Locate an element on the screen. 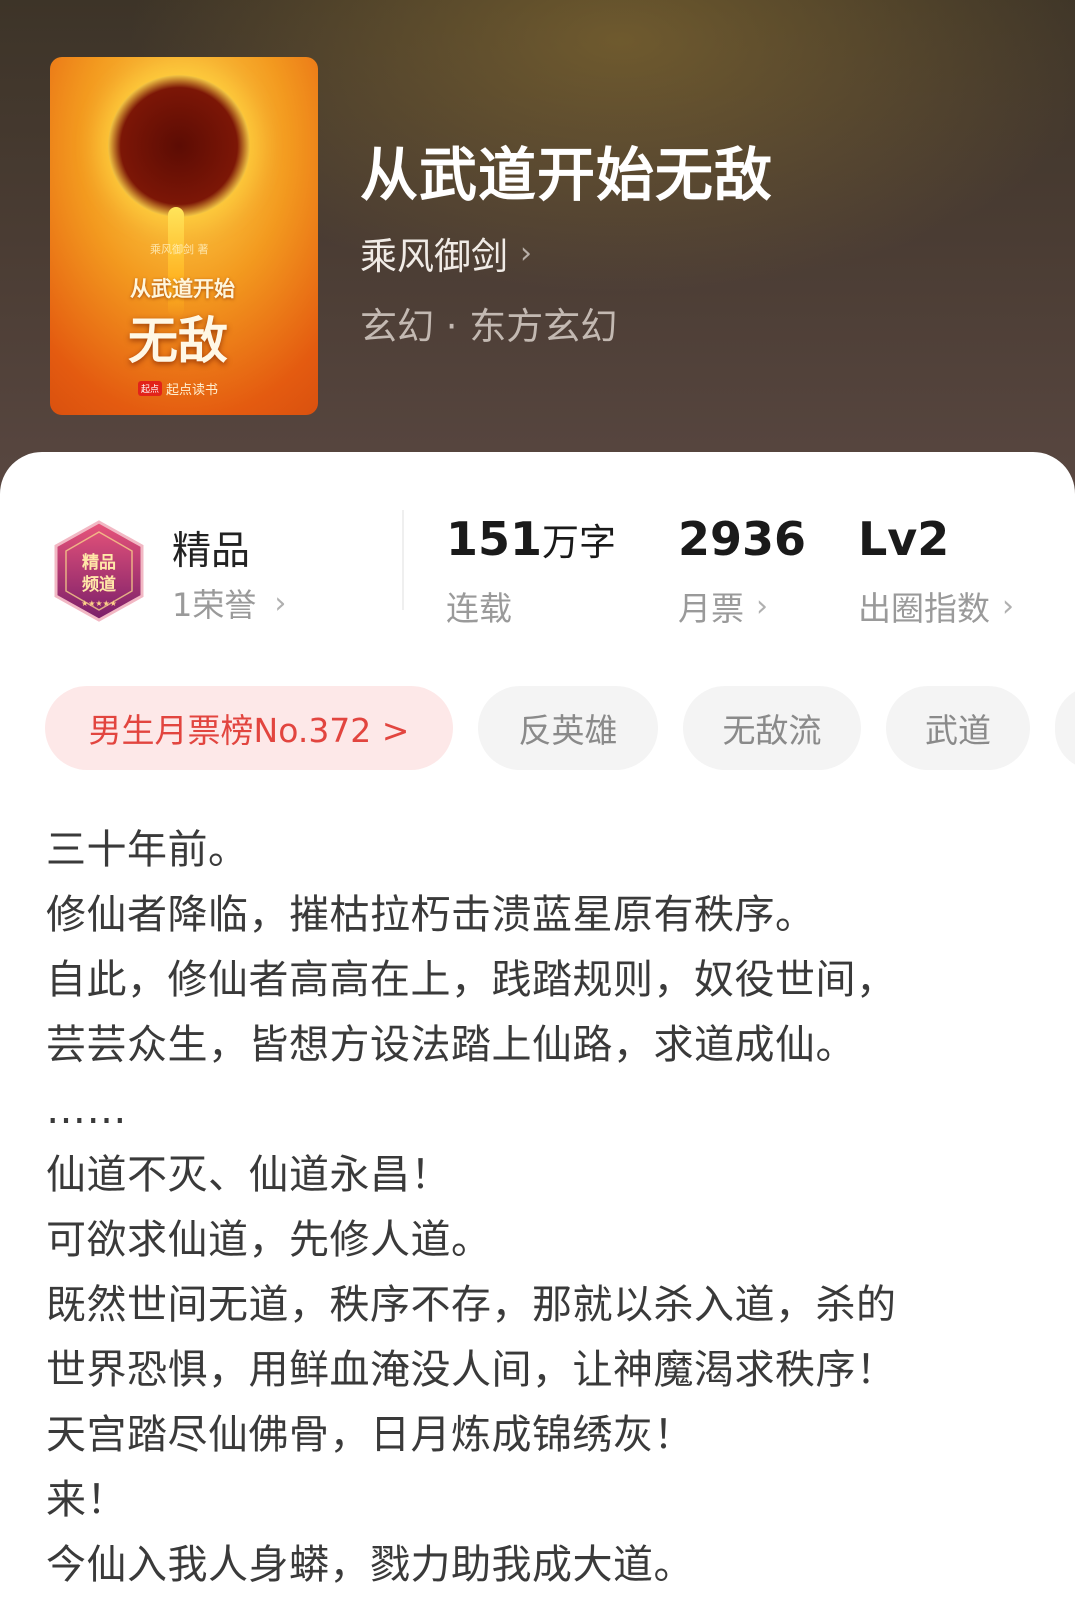 Image resolution: width=1075 pixels, height=1598 pixels. synopsis-line: 三十年前。 is located at coordinates (147, 850).